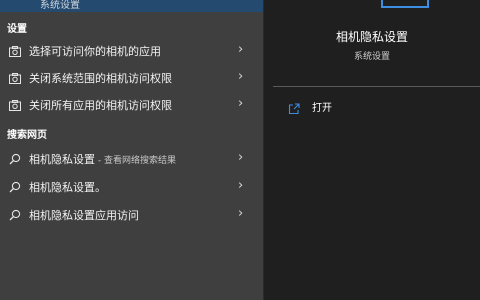 This screenshot has height=300, width=480. What do you see at coordinates (60, 5) in the screenshot?
I see `best-match-subtitle: 系统设置` at bounding box center [60, 5].